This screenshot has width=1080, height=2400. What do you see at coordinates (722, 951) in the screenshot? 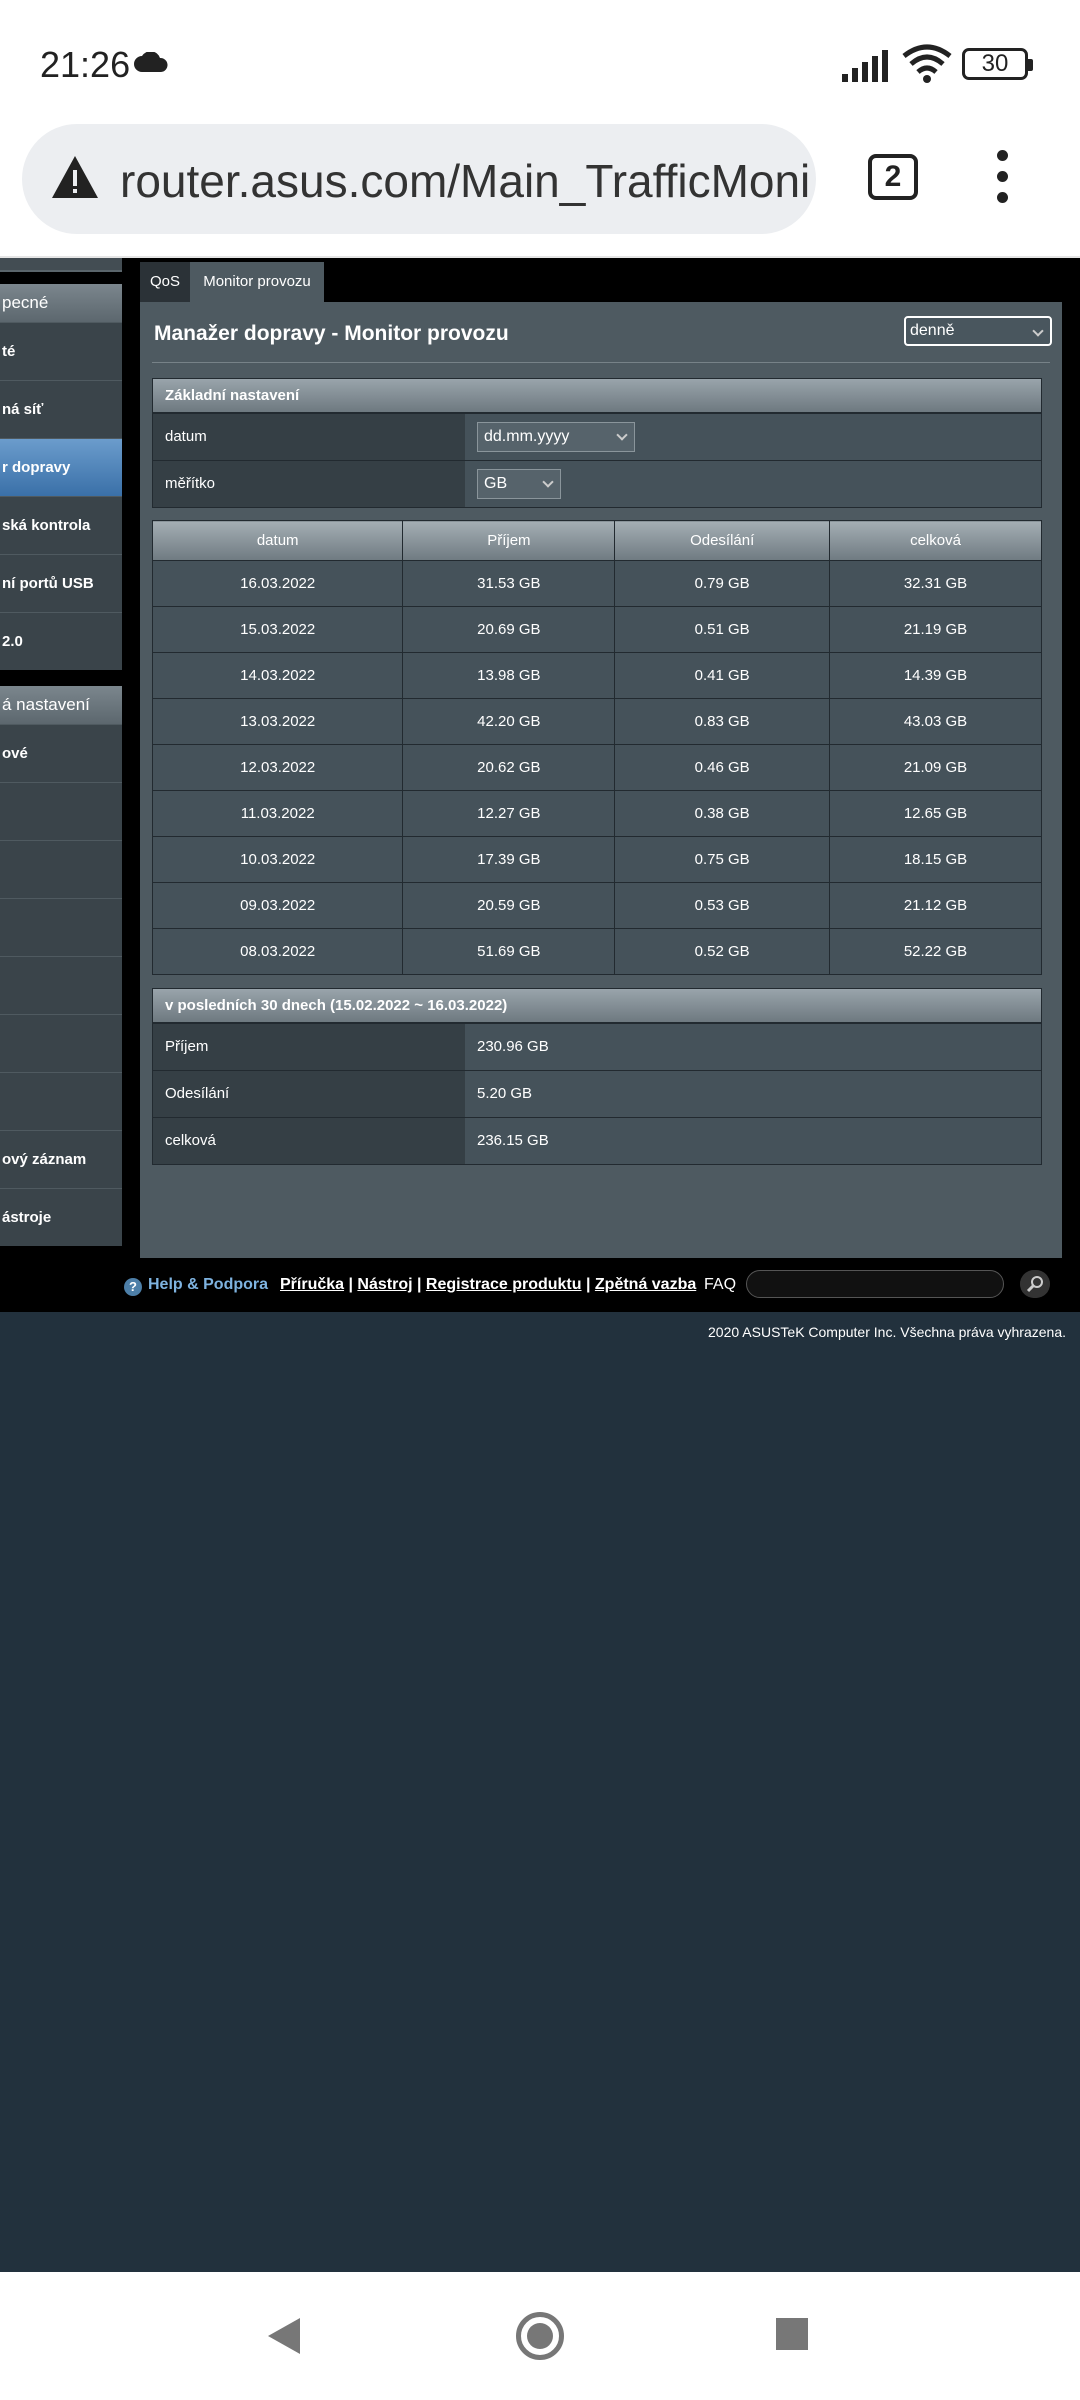
I see `cell-sent: 0.52 GB` at bounding box center [722, 951].